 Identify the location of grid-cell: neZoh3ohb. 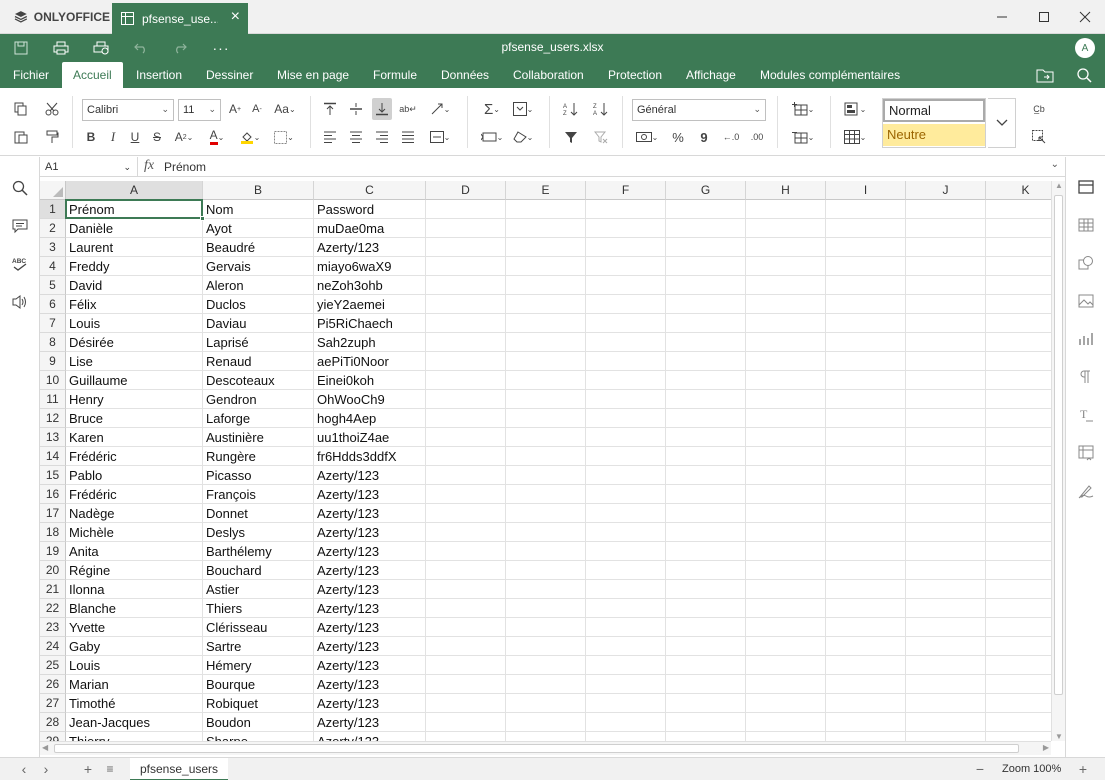
(370, 285).